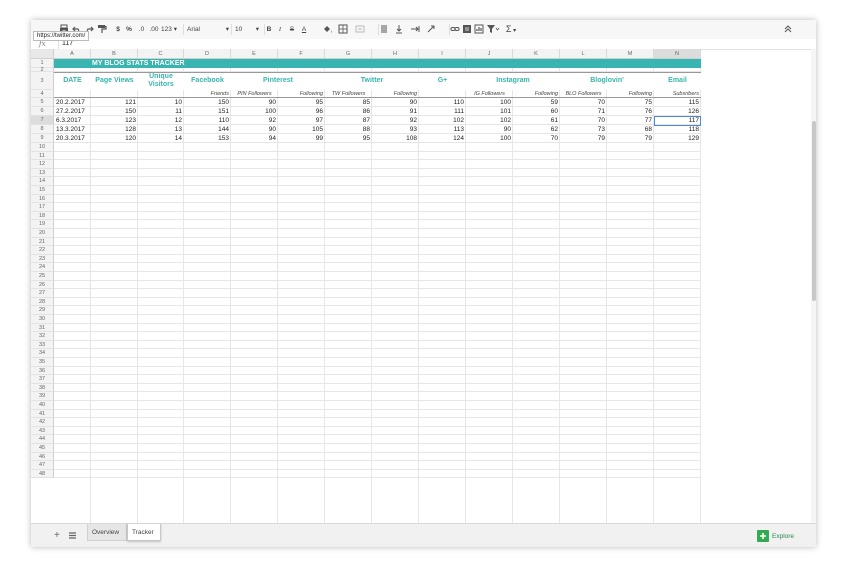 Image resolution: width=845 pixels, height=569 pixels. Describe the element at coordinates (630, 129) in the screenshot. I see `table-cell: 68` at that location.